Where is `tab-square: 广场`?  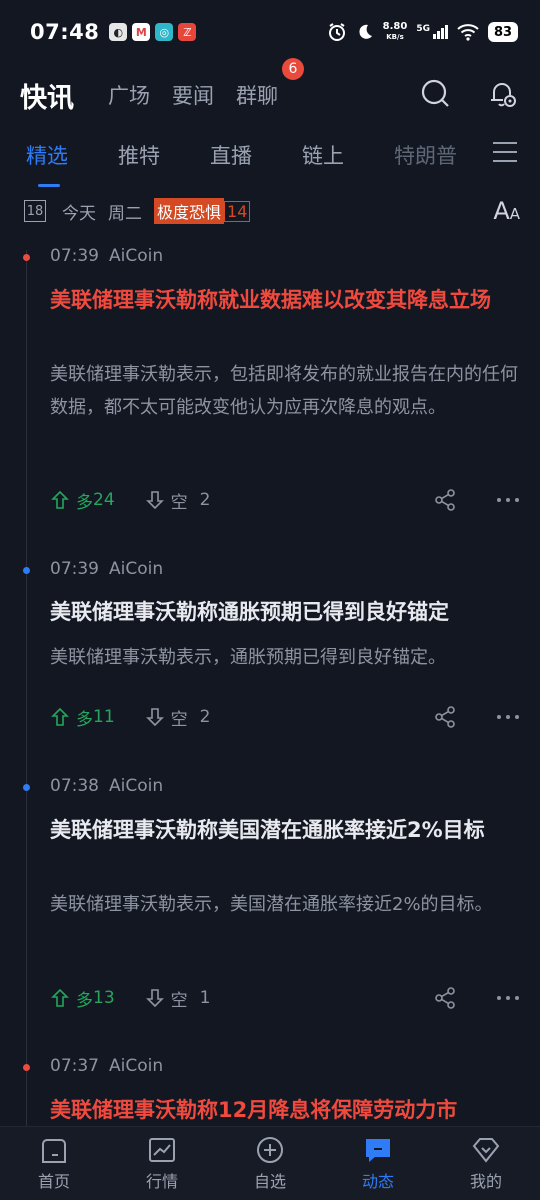 tab-square: 广场 is located at coordinates (129, 95).